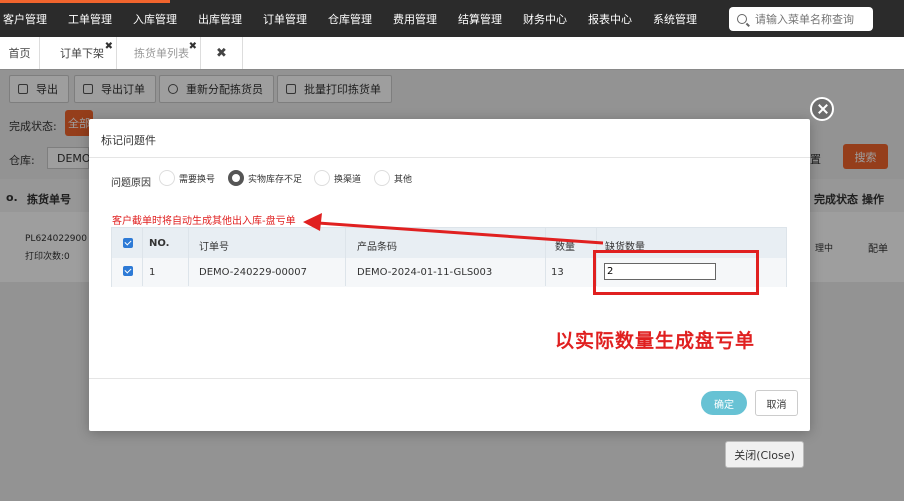  Describe the element at coordinates (155, 19) in the screenshot. I see `menu-item-inbound: 入库管理` at that location.